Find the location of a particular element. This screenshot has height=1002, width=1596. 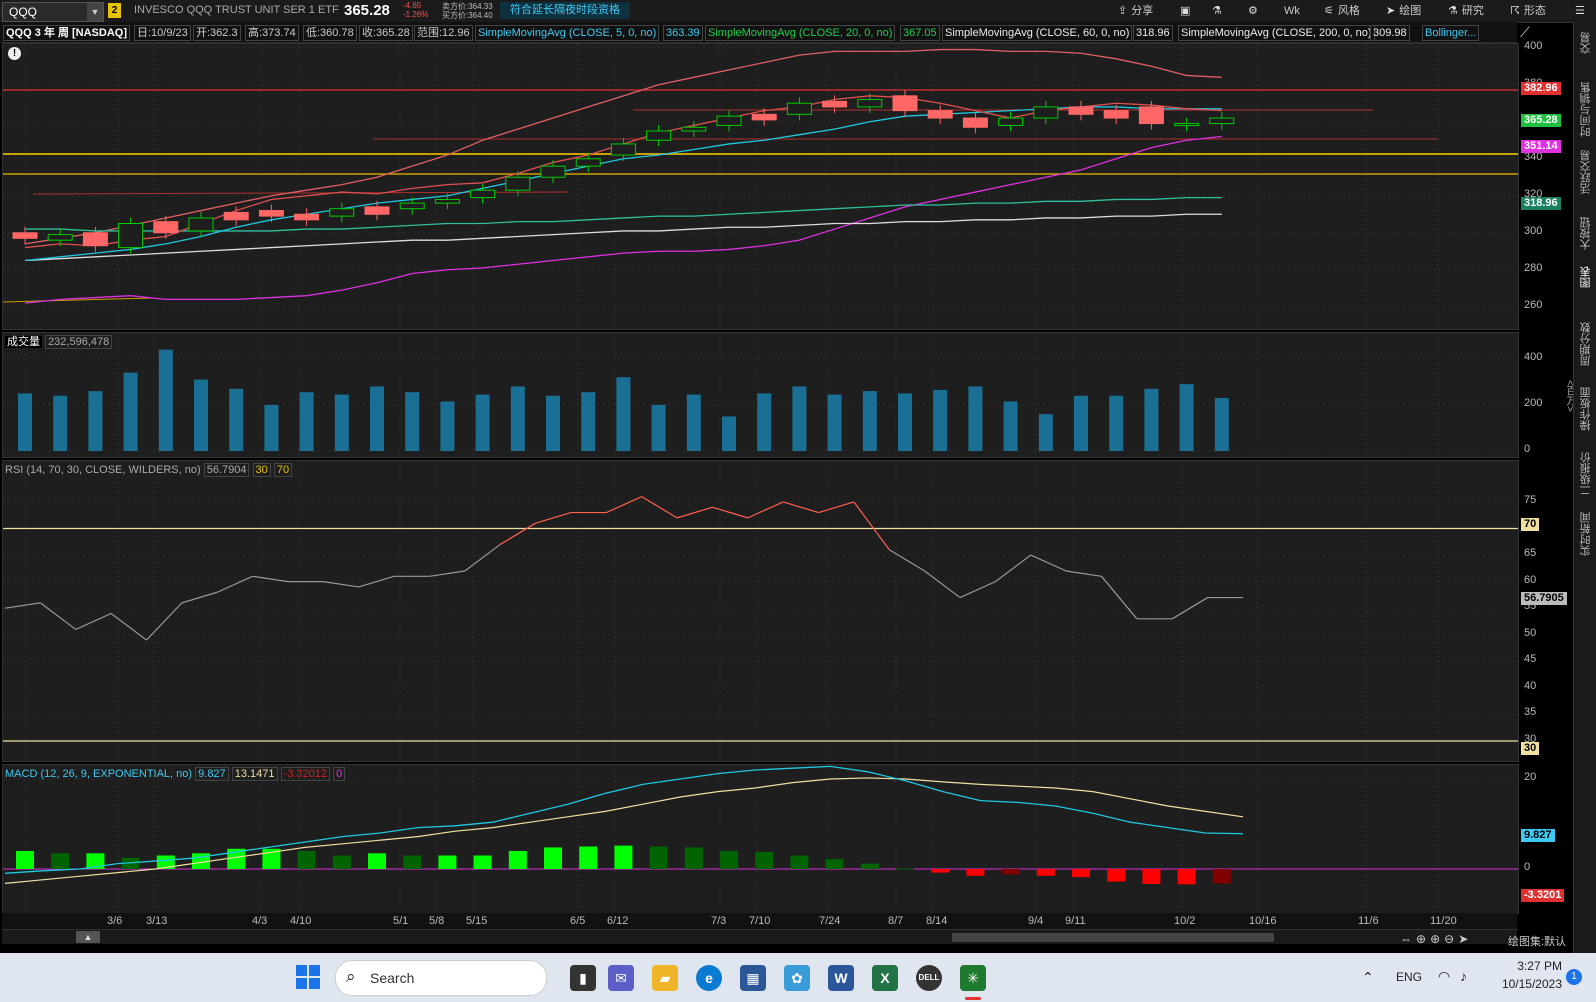

sma60-label: SimpleMovingAvg (CLOSE, 60, 0, no) is located at coordinates (1037, 33).